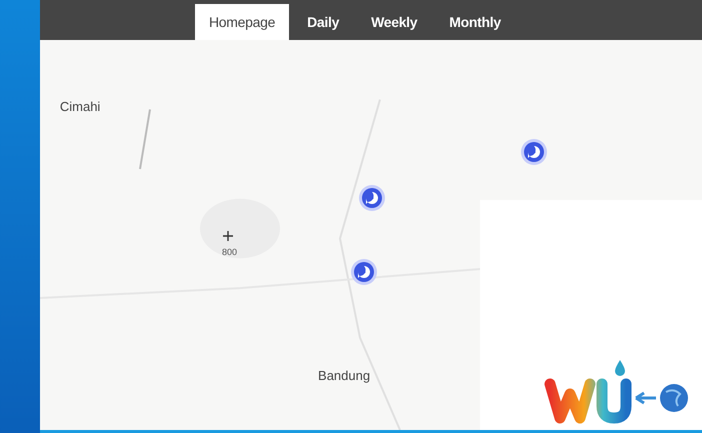 The image size is (702, 433). I want to click on city-label: Cimahi, so click(80, 106).